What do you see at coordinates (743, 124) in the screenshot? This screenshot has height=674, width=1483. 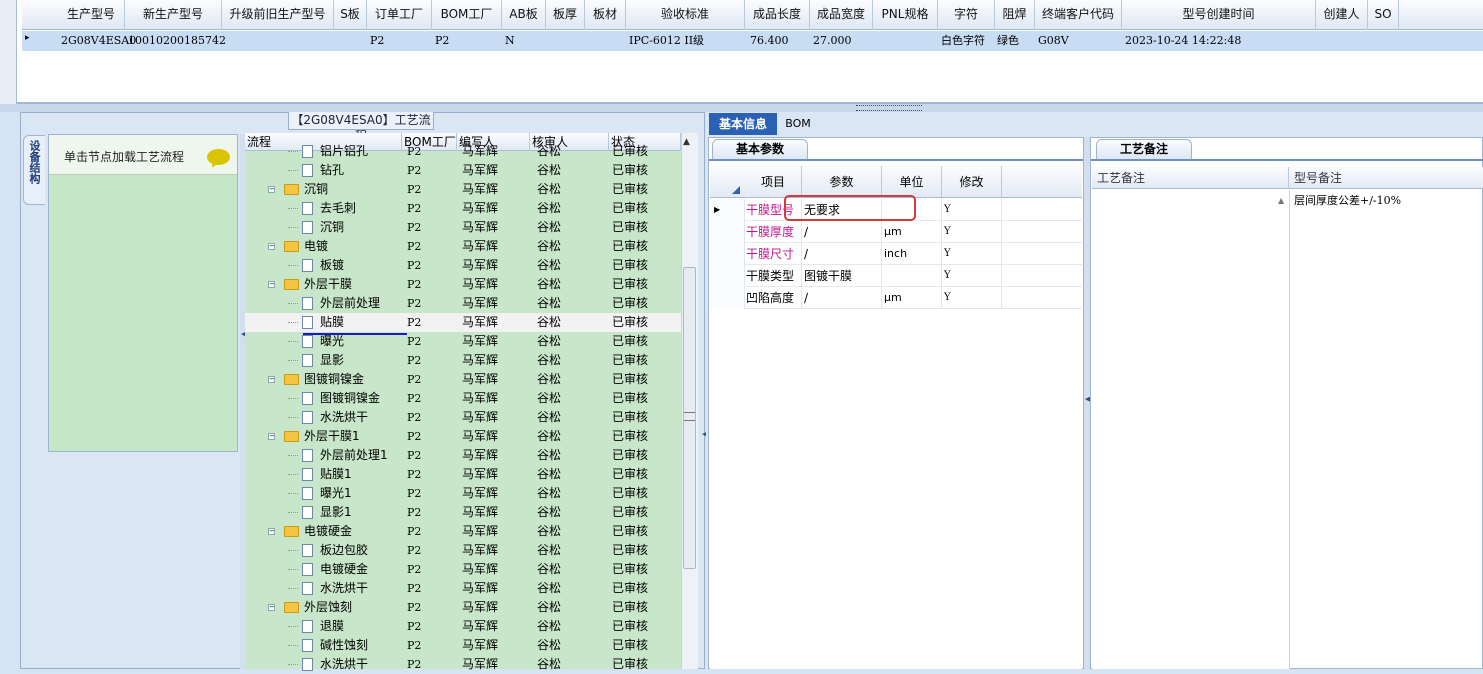 I see `tab-basic-info: 基本信息` at bounding box center [743, 124].